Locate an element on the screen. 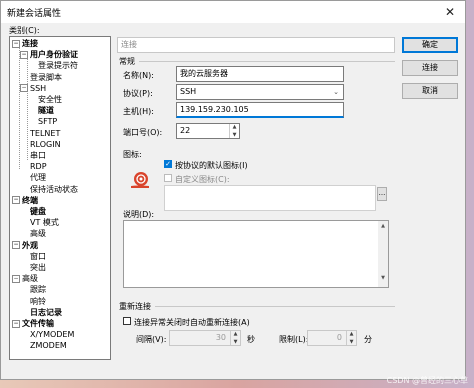 Image resolution: width=474 pixels, height=388 pixels. limit-field: 0 ▲ ▼ is located at coordinates (332, 338).